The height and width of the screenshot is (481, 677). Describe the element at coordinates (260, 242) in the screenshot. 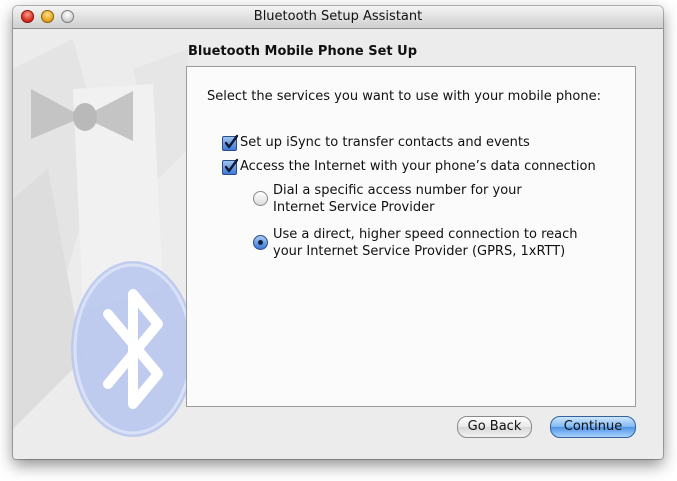

I see `direct-connection-radio` at that location.